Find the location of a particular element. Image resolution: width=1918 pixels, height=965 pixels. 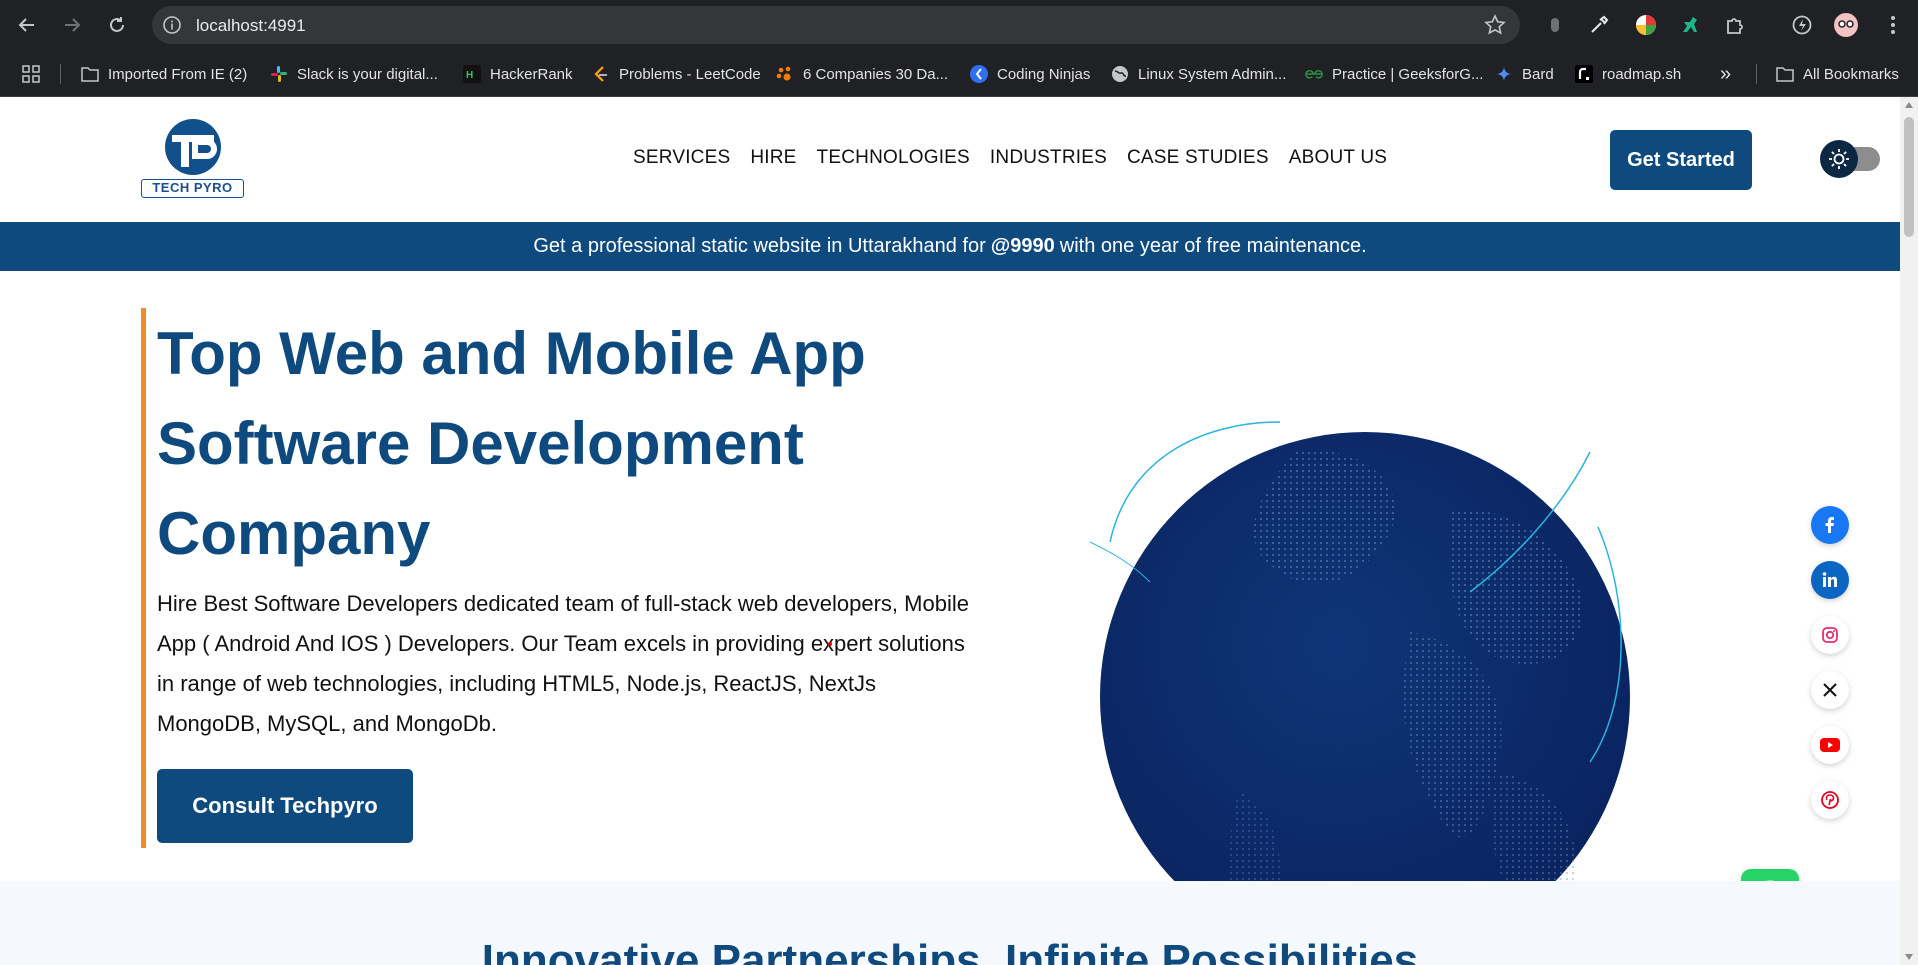

leetcode-icon is located at coordinates (601, 74).